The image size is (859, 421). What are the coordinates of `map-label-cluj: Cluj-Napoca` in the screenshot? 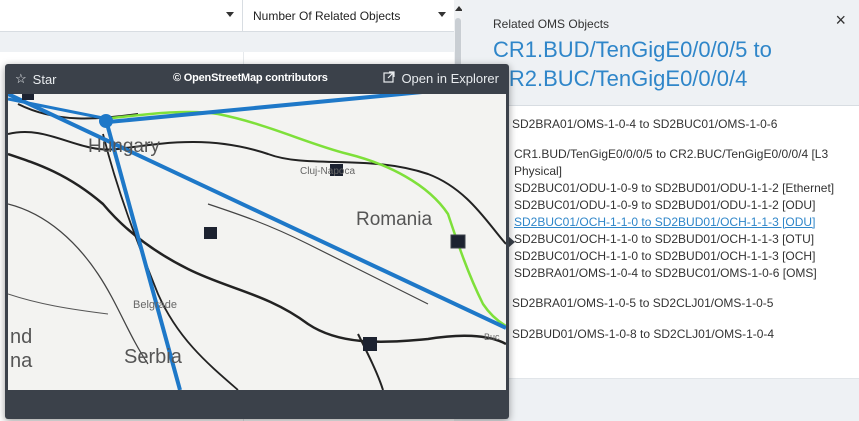 It's located at (328, 171).